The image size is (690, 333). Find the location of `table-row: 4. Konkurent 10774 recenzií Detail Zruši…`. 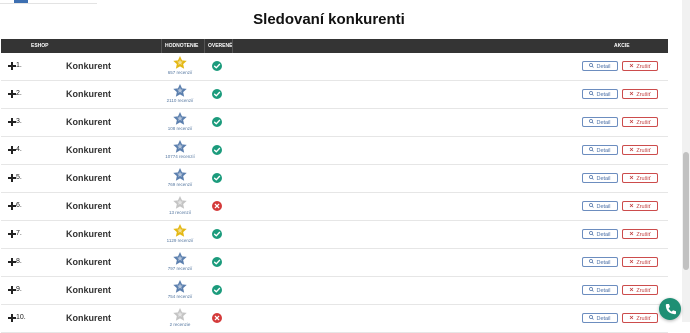

table-row: 4. Konkurent 10774 recenzií Detail Zruši… is located at coordinates (334, 151).